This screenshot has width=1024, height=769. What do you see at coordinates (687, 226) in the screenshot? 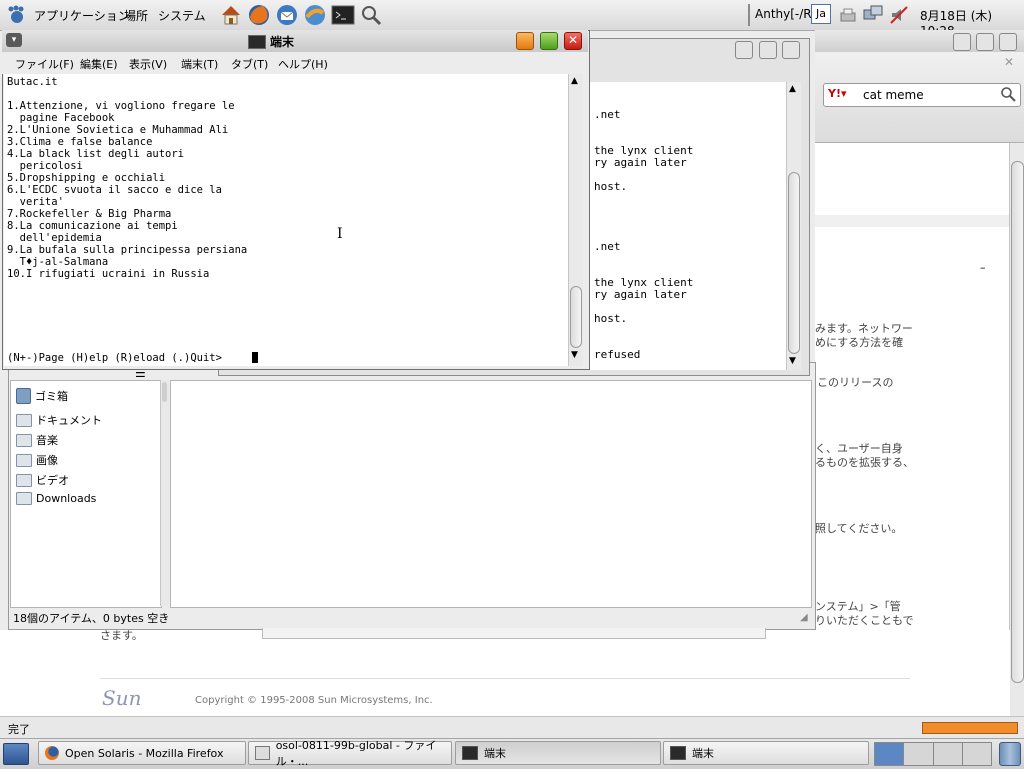
I see `terminal-2-output` at bounding box center [687, 226].